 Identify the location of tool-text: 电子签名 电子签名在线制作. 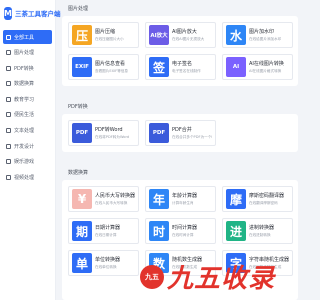
(186, 67).